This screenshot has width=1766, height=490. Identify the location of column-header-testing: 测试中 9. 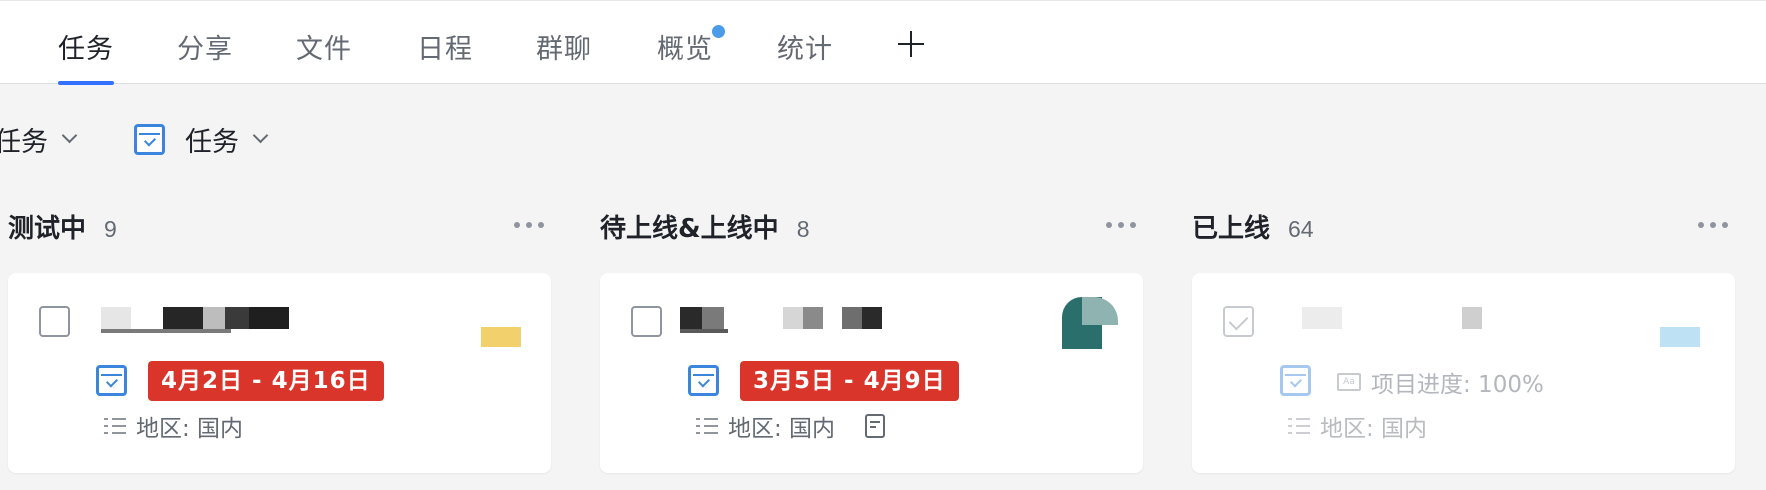
(62, 226).